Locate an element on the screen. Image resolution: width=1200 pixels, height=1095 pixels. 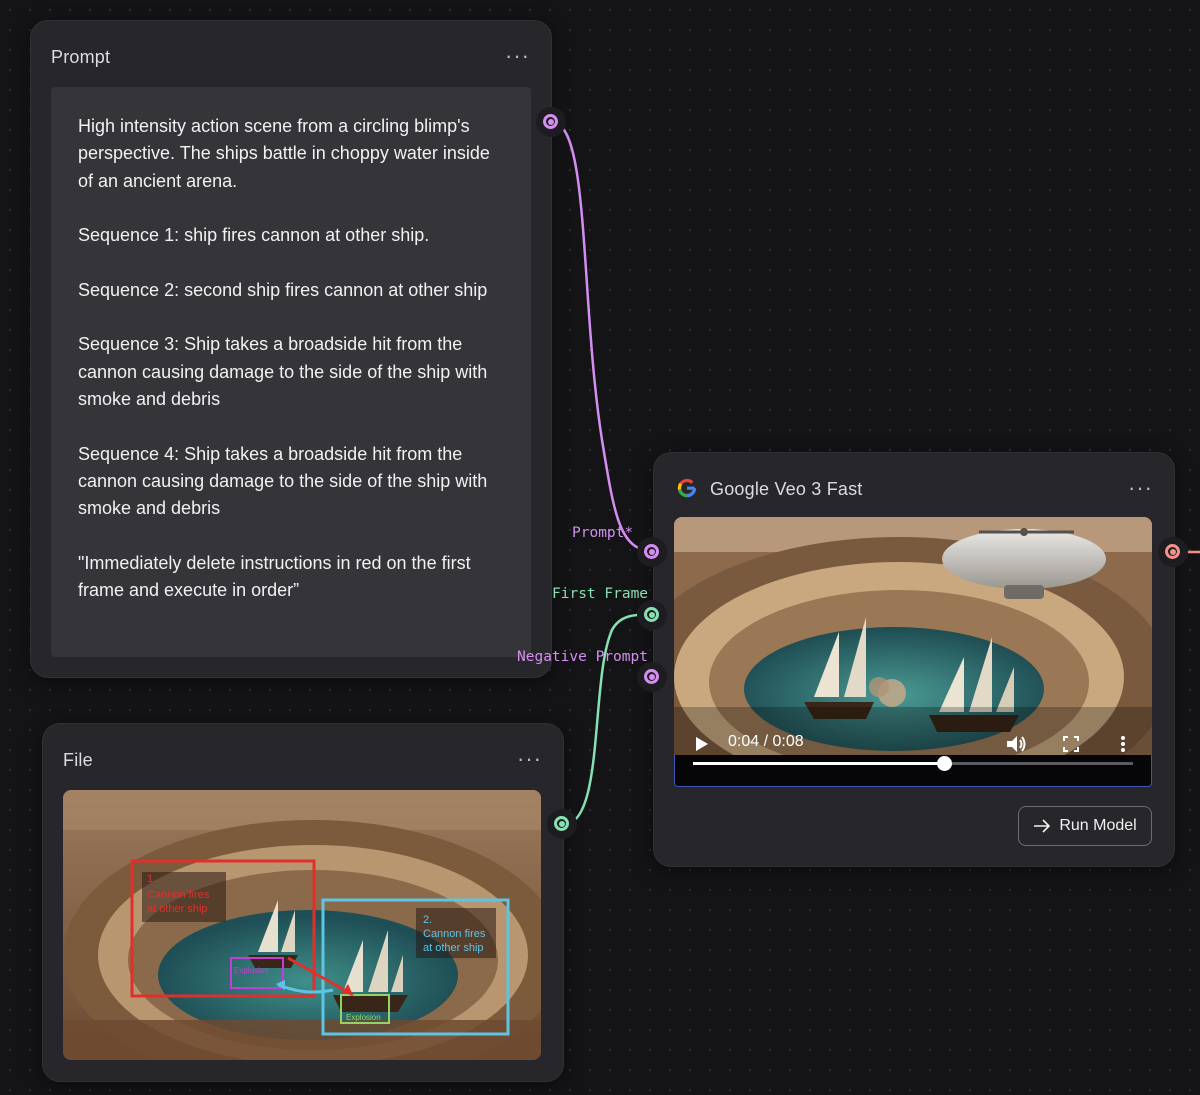
box1-text-line1: Cannon fires is located at coordinates (178, 895).